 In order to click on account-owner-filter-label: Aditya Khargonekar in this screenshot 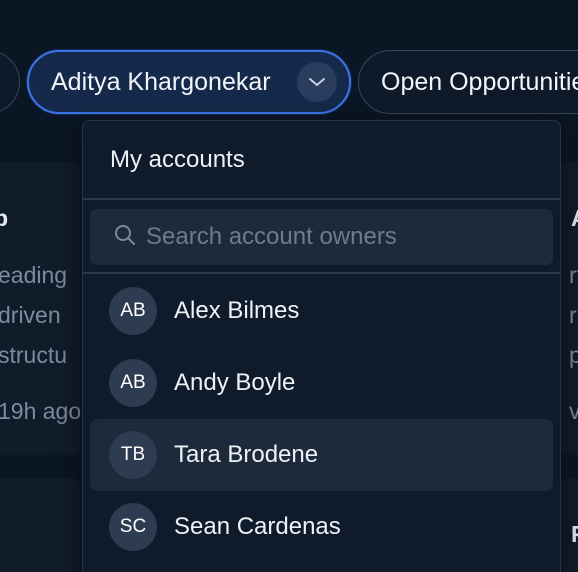, I will do `click(161, 81)`.